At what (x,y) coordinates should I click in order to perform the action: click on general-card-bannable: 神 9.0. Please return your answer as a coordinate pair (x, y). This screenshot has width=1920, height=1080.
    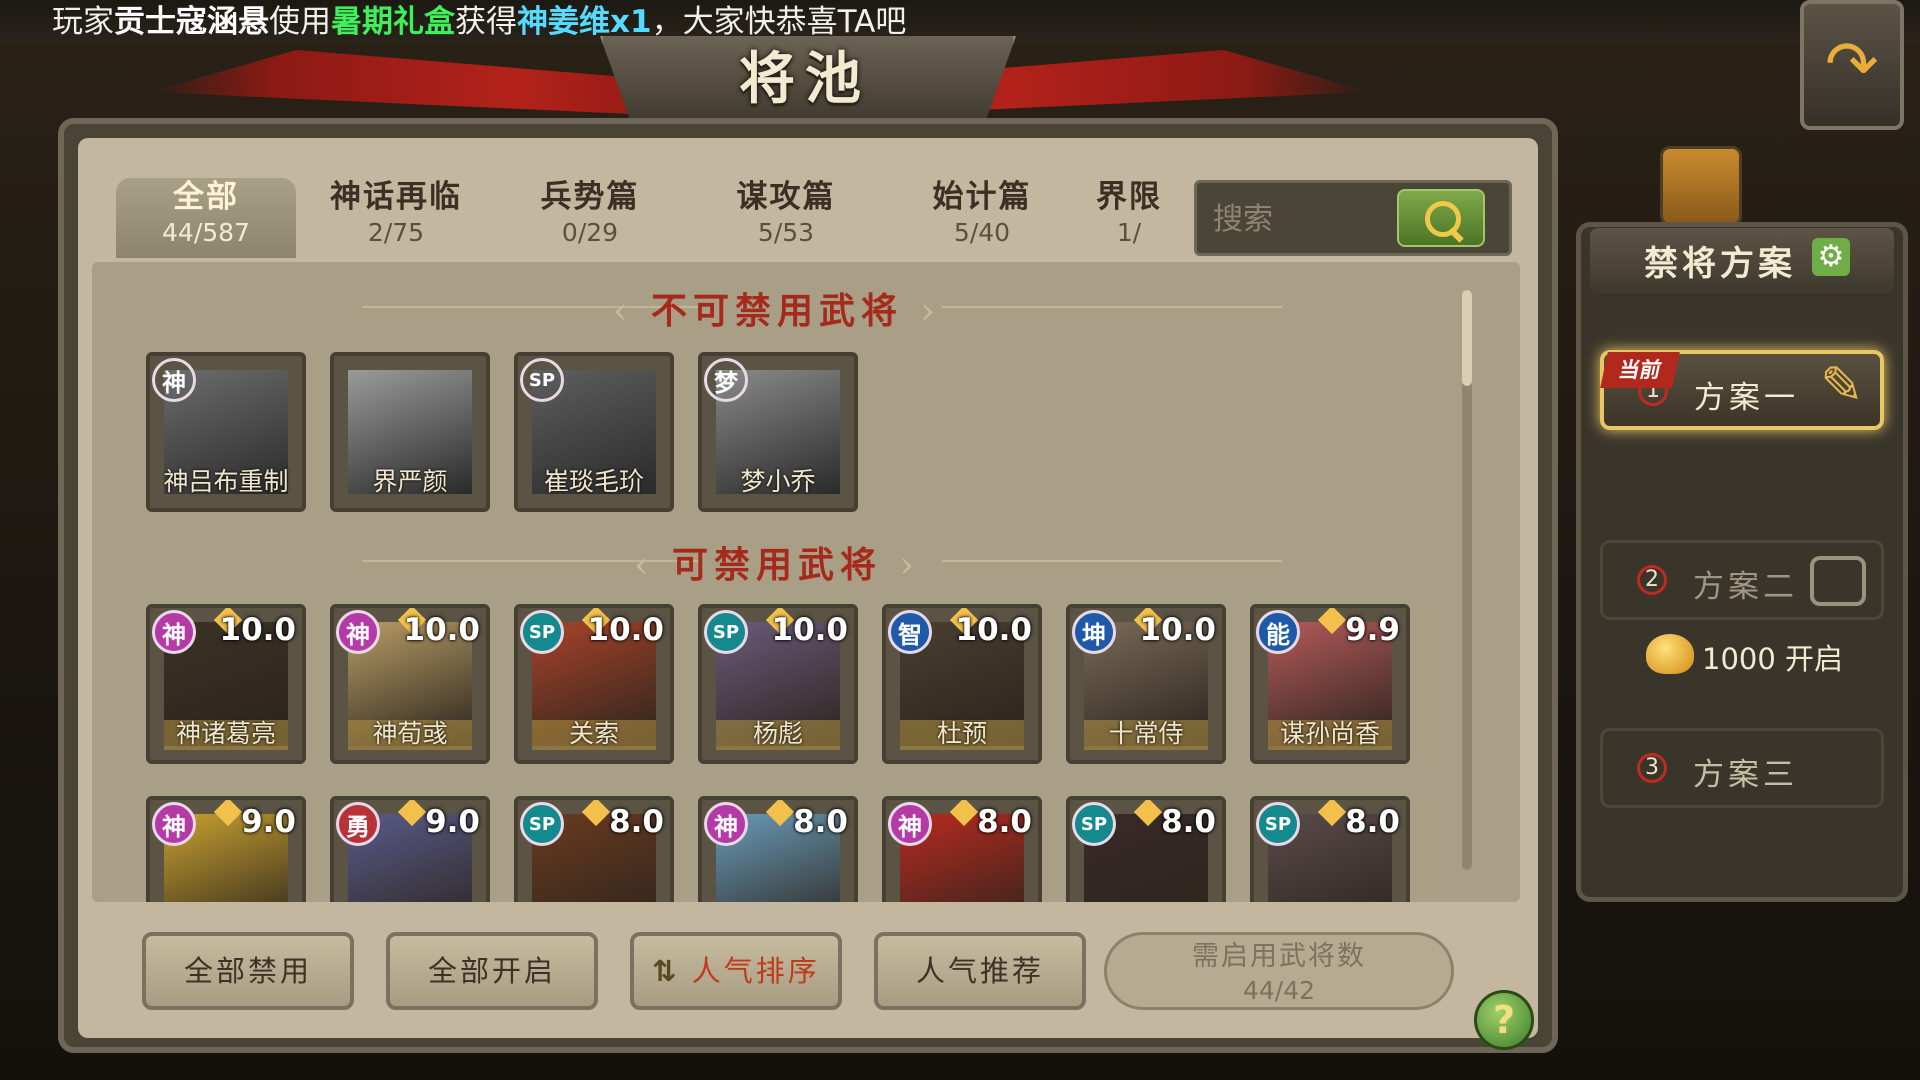
    Looking at the image, I should click on (226, 849).